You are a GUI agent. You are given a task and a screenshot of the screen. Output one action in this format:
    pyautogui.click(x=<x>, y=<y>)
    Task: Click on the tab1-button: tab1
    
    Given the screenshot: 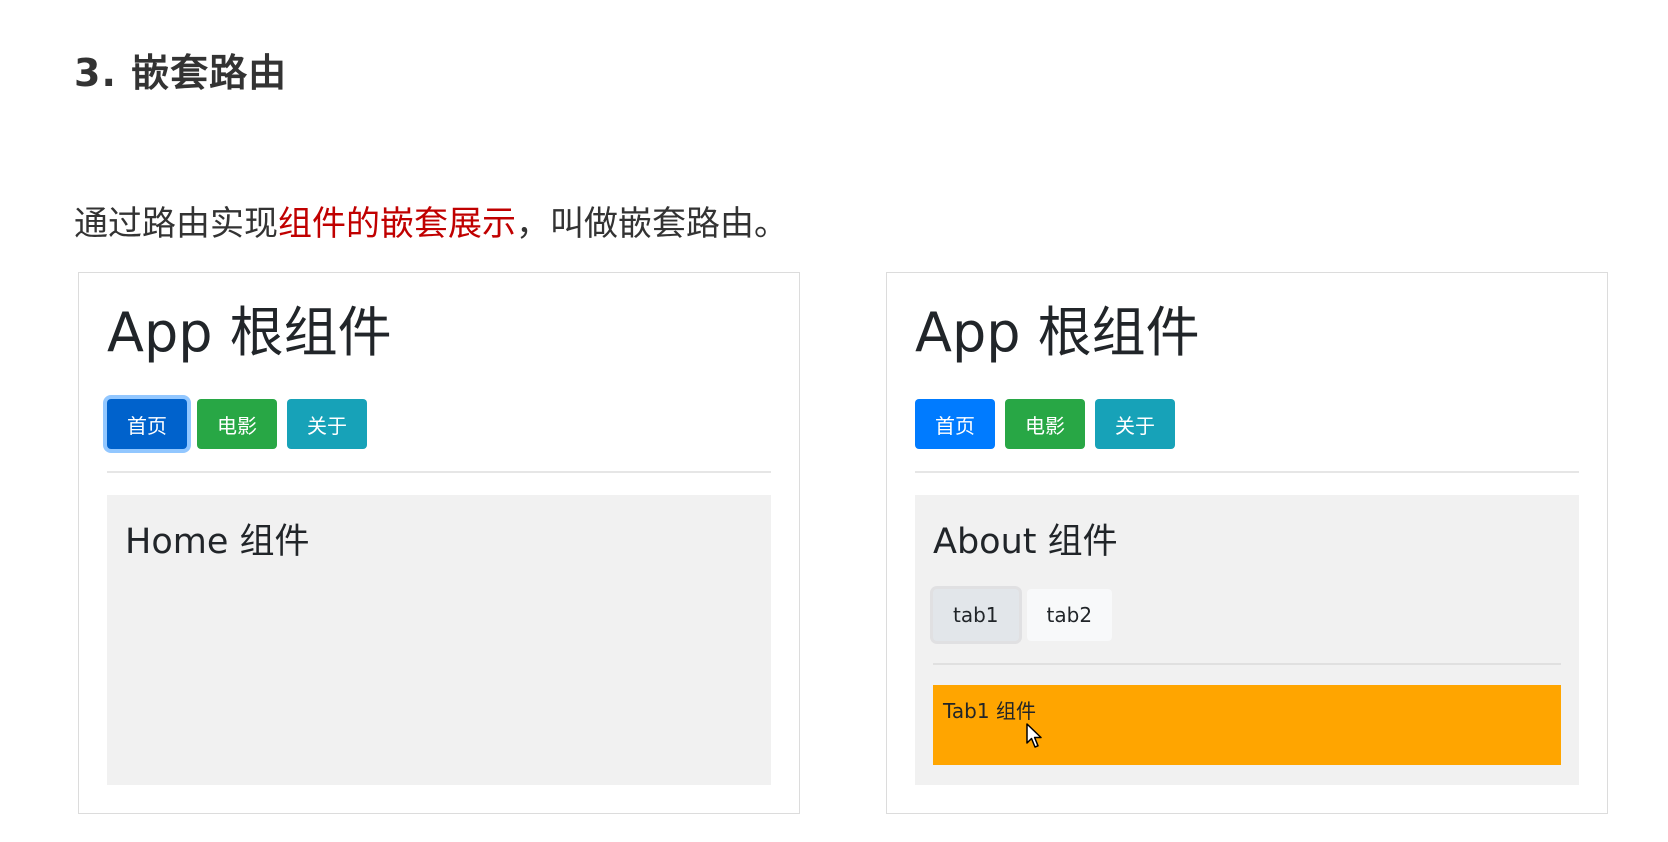 What is the action you would take?
    pyautogui.click(x=976, y=615)
    